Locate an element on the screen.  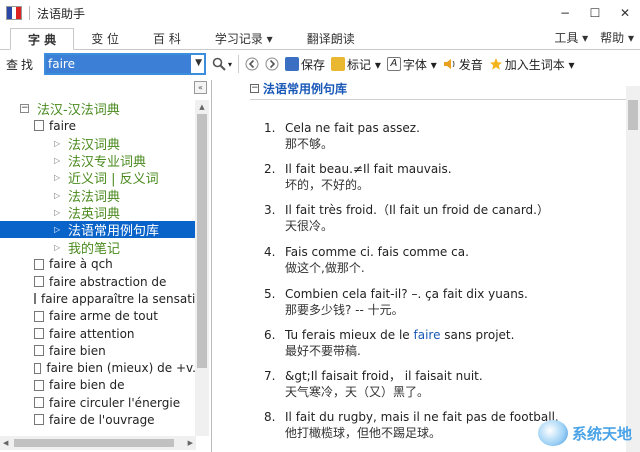
collapse-panel-icon: « is located at coordinates (200, 87).